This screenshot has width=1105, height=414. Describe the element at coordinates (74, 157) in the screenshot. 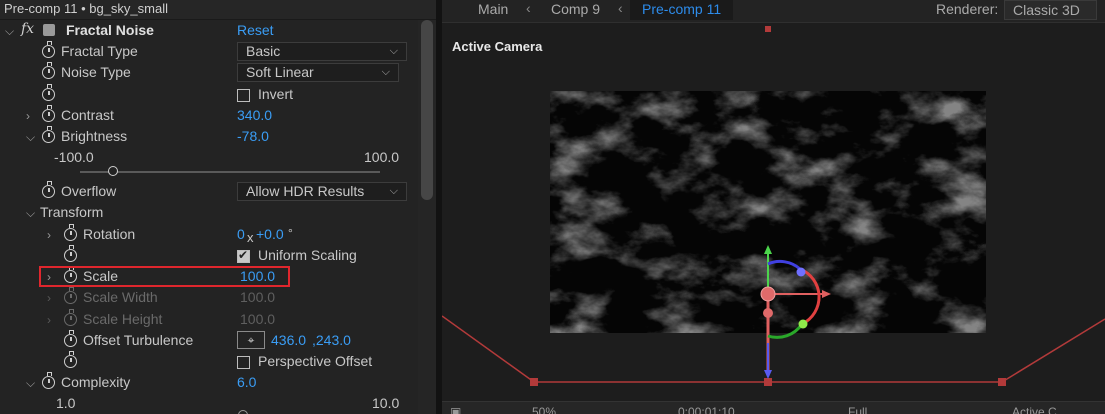

I see `slider-min-label: -100.0` at that location.